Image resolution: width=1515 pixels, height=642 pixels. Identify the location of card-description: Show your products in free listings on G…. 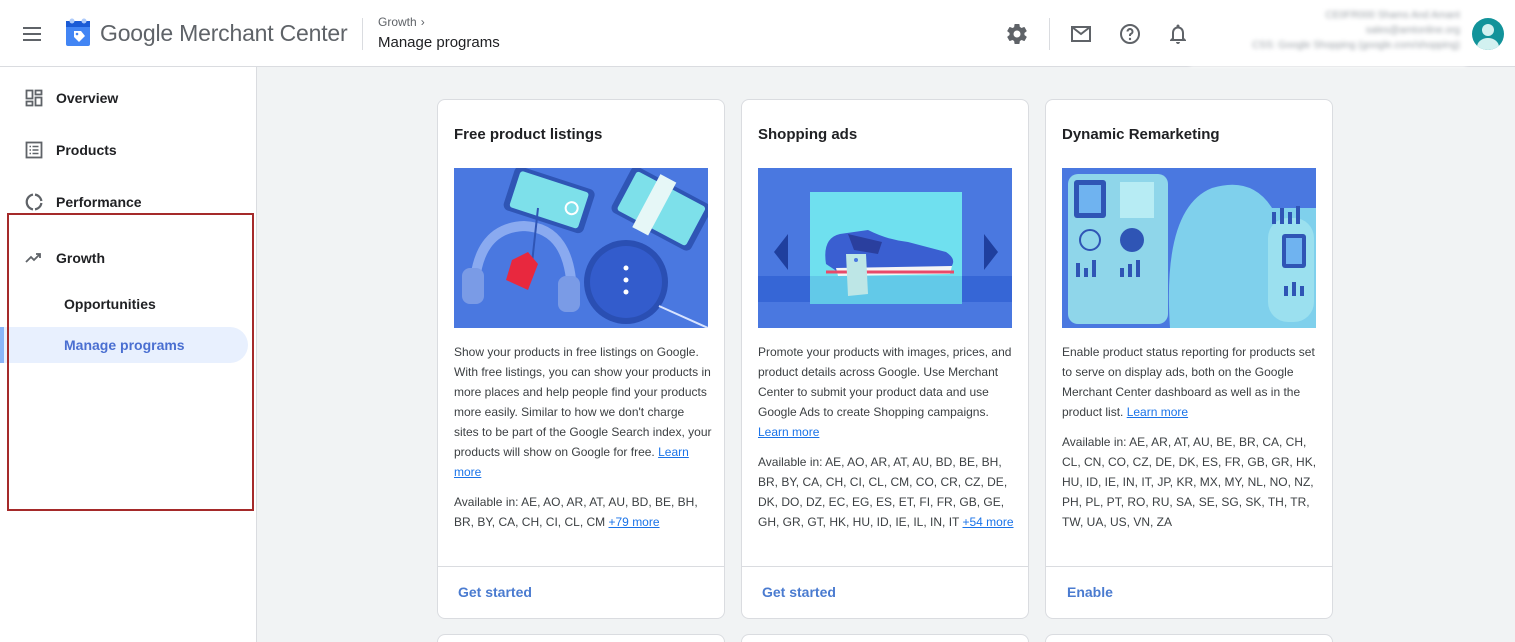
(583, 412).